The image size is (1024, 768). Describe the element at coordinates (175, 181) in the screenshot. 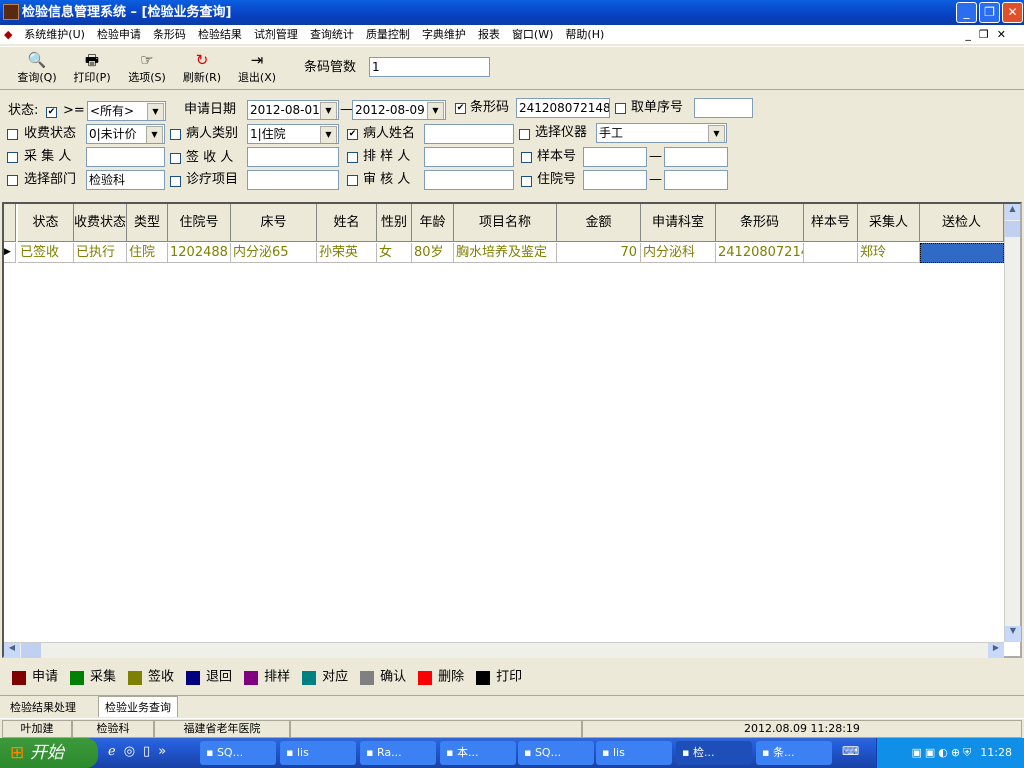

I see `item-checkbox` at that location.